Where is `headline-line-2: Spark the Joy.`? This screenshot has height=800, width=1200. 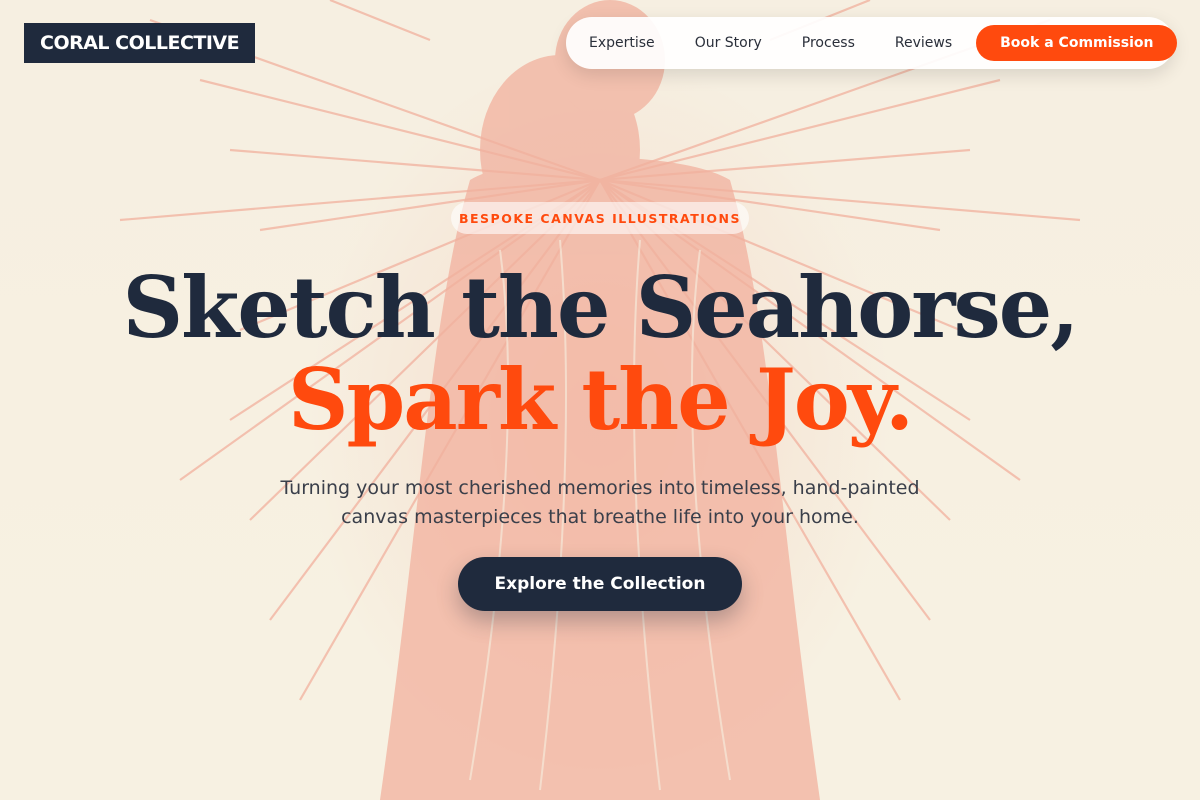
headline-line-2: Spark the Joy. is located at coordinates (600, 399).